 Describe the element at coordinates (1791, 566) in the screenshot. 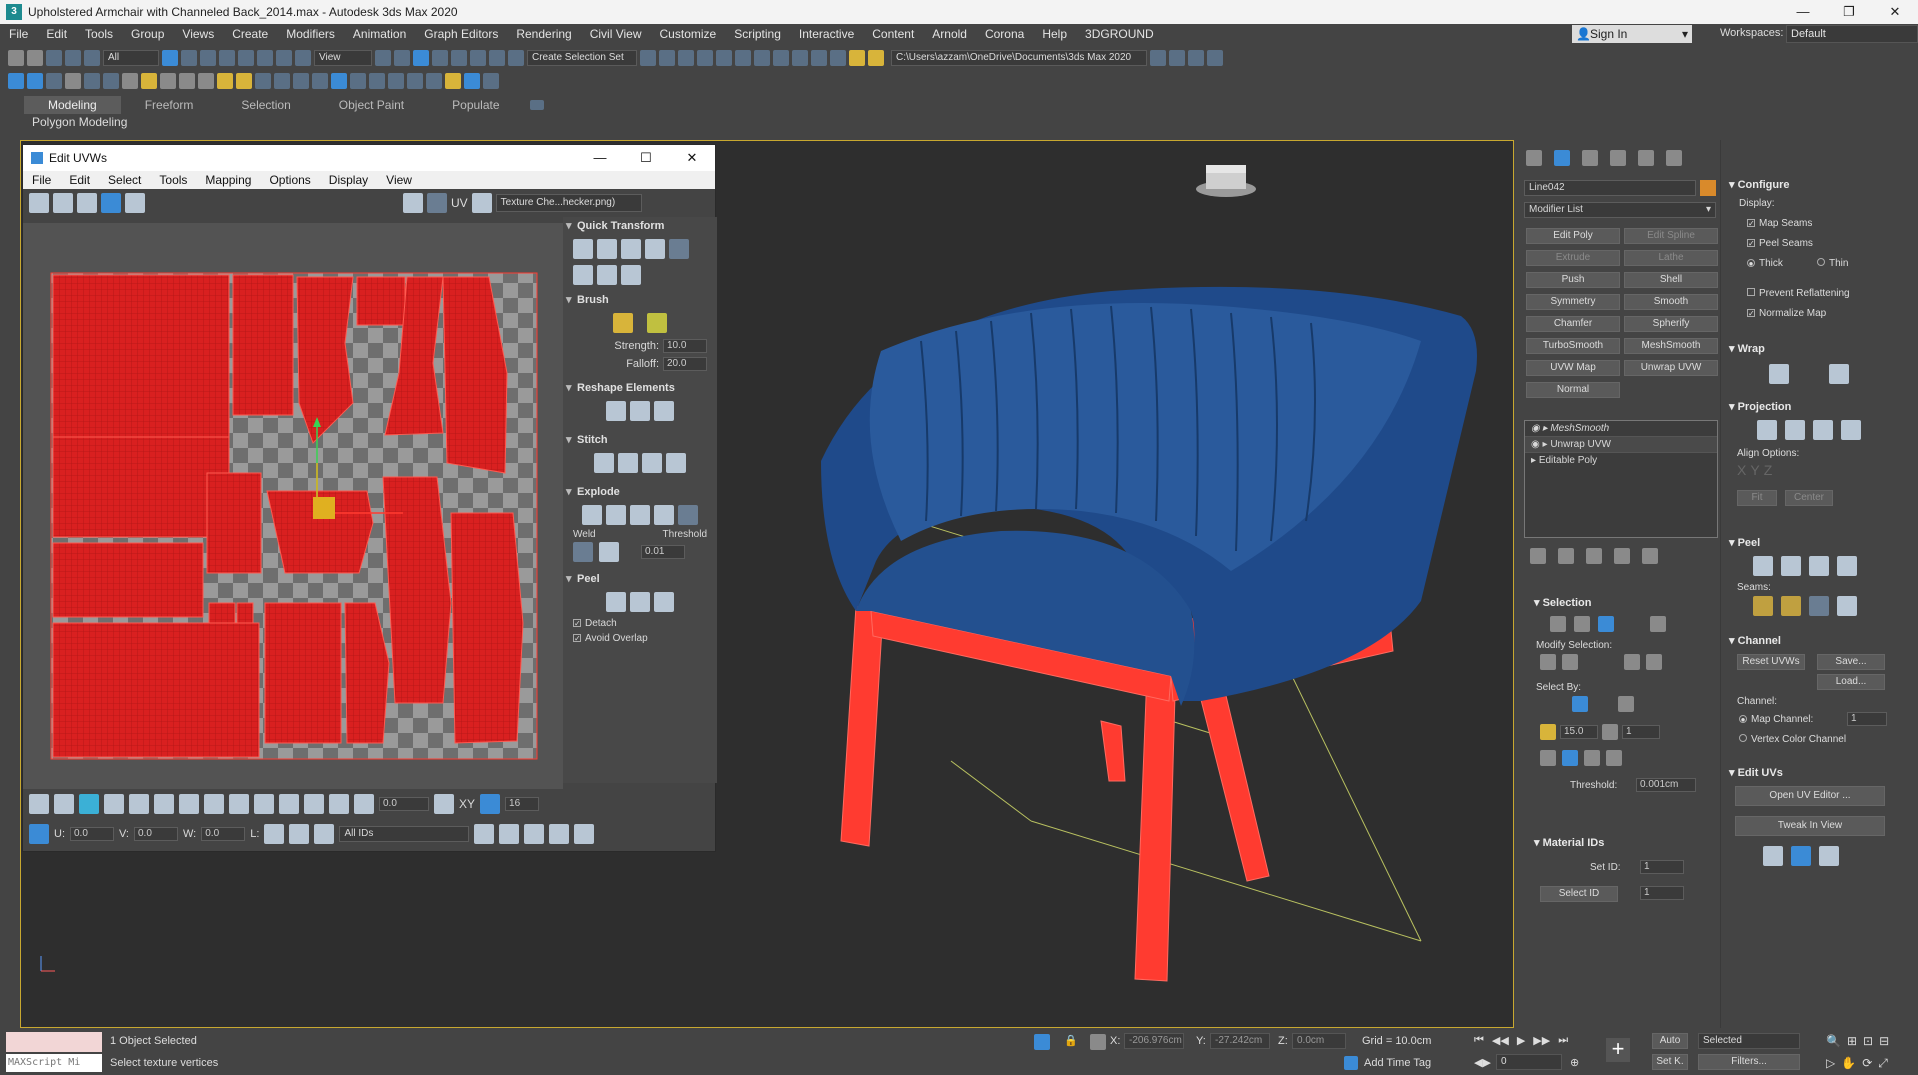

I see `peel-icon` at that location.